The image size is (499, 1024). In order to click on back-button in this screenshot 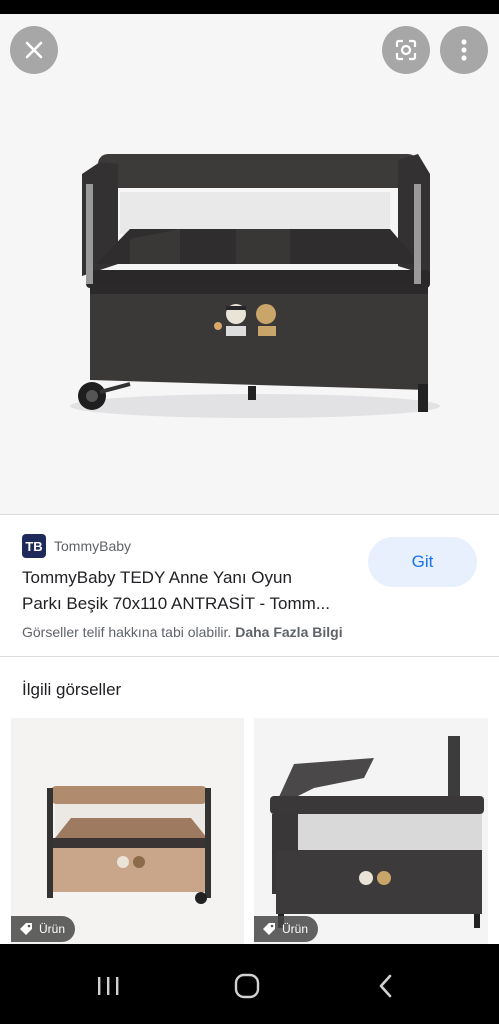, I will do `click(386, 986)`.